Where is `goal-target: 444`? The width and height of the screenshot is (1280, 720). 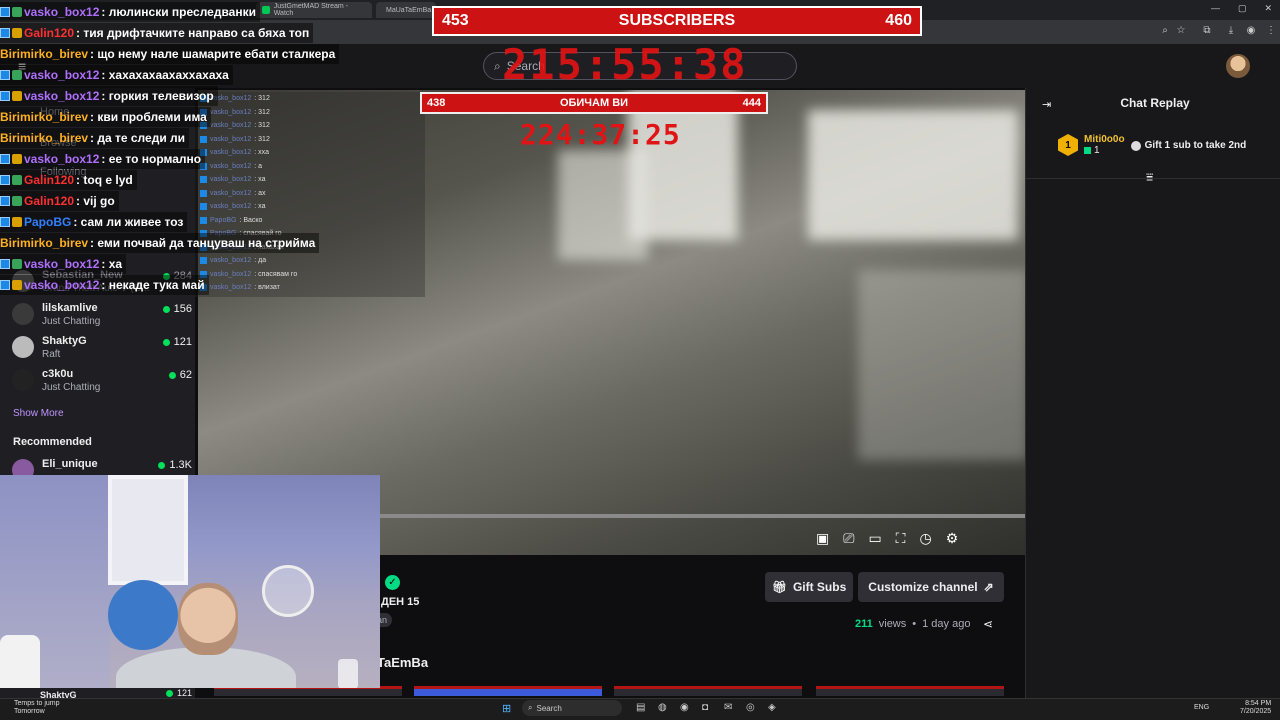 goal-target: 444 is located at coordinates (751, 103).